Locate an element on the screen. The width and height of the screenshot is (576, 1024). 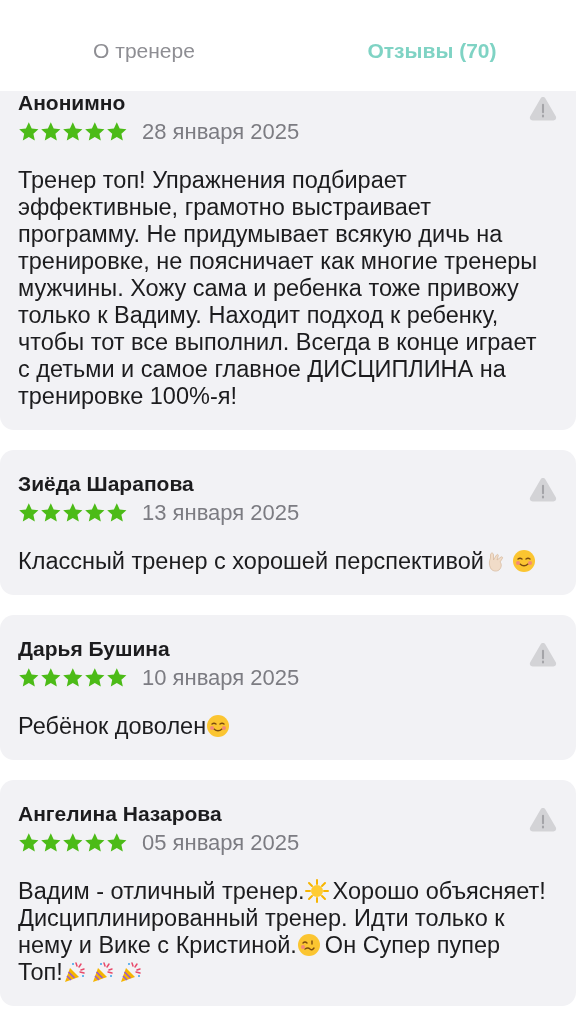
author-name: Ангелина Назарова is located at coordinates (120, 814).